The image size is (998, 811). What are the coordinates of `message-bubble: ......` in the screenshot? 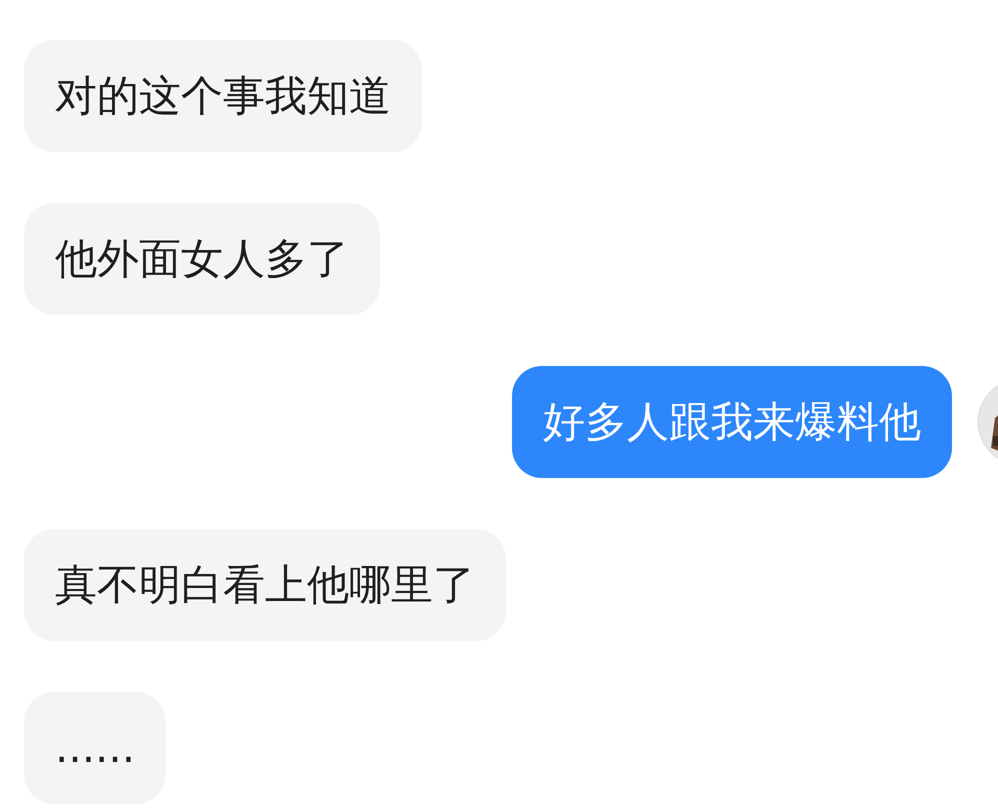 It's located at (95, 748).